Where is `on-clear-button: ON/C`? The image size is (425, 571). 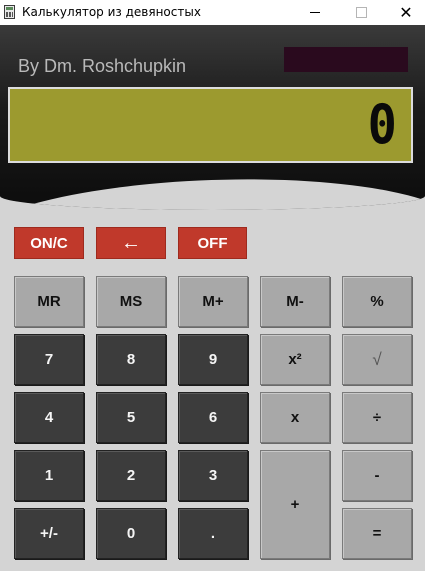
on-clear-button: ON/C is located at coordinates (49, 243).